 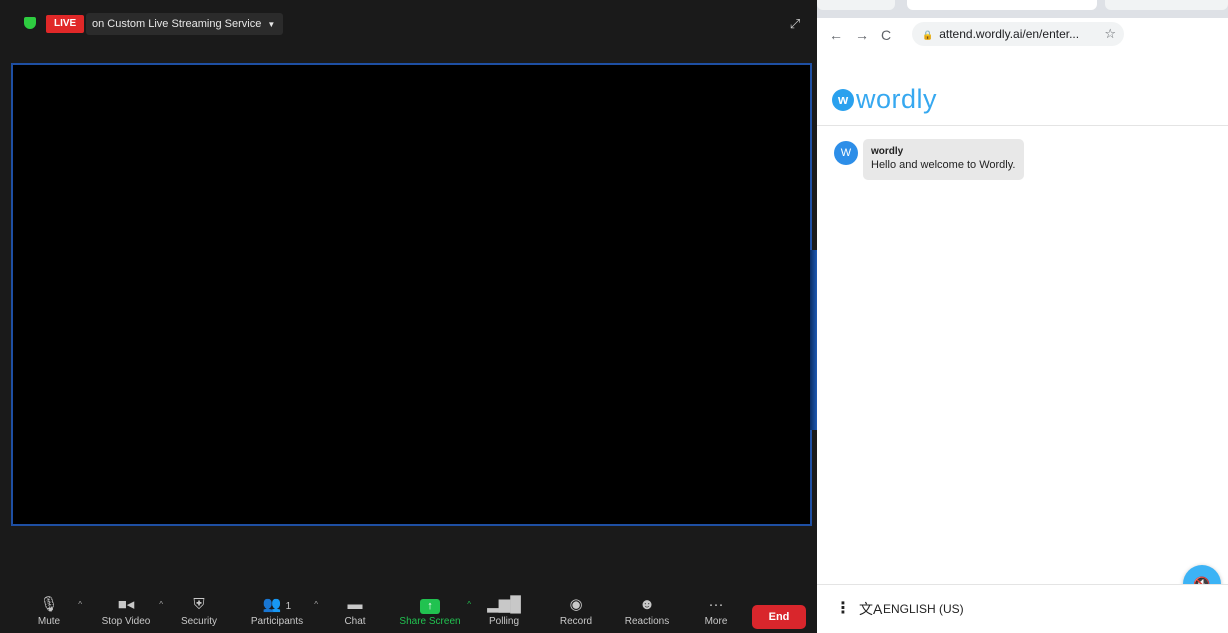 What do you see at coordinates (277, 621) in the screenshot?
I see `participants-label: Participants` at bounding box center [277, 621].